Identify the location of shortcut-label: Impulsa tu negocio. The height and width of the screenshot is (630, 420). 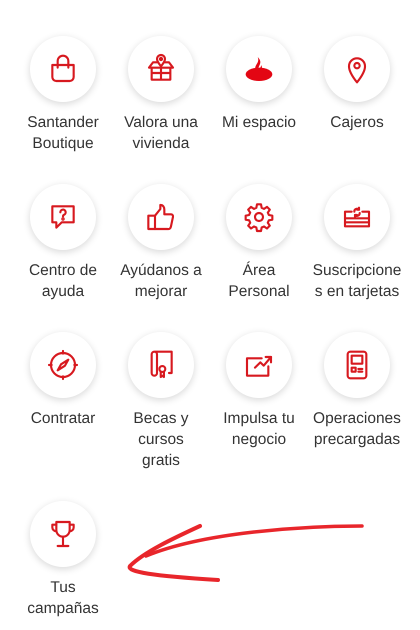
(259, 429).